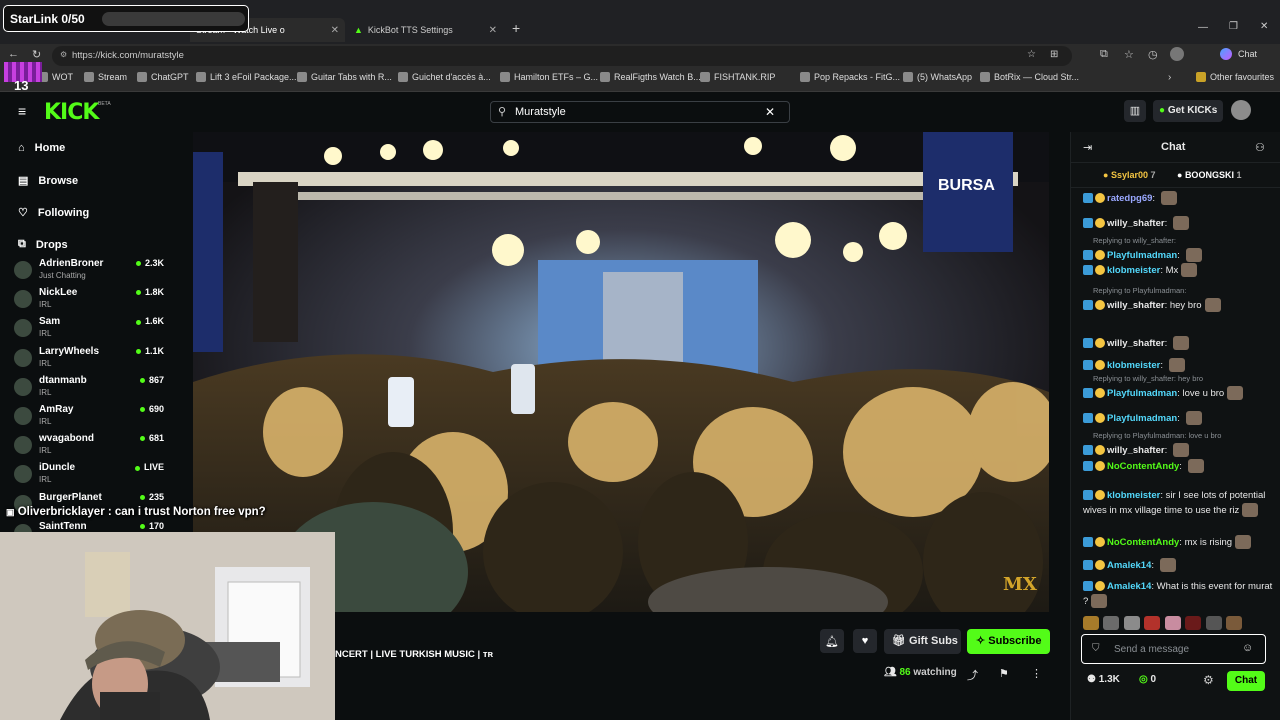  What do you see at coordinates (43, 244) in the screenshot?
I see `sidebar-item-drops: ⧉ Drops` at bounding box center [43, 244].